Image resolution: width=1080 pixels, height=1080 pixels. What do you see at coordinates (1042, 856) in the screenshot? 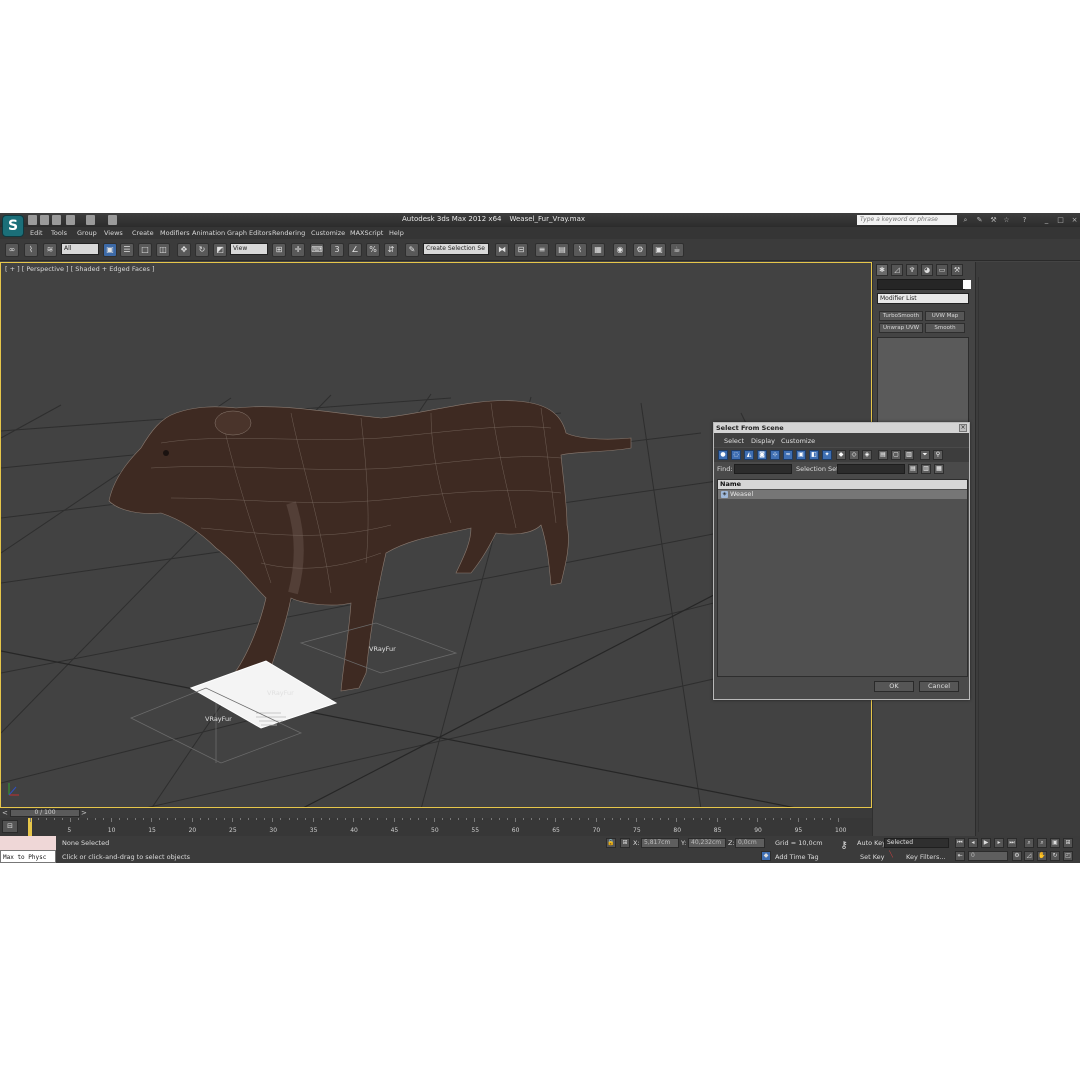
I see `pan-icon: ✋` at bounding box center [1042, 856].